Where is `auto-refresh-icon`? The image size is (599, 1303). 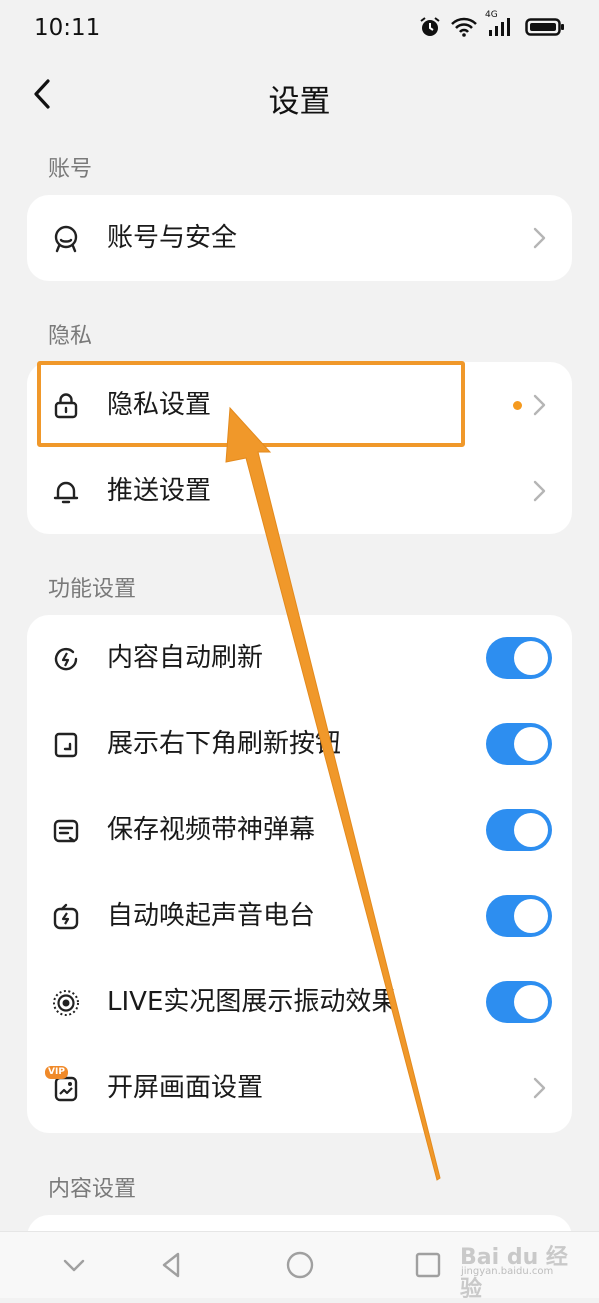
auto-refresh-icon is located at coordinates (66, 659).